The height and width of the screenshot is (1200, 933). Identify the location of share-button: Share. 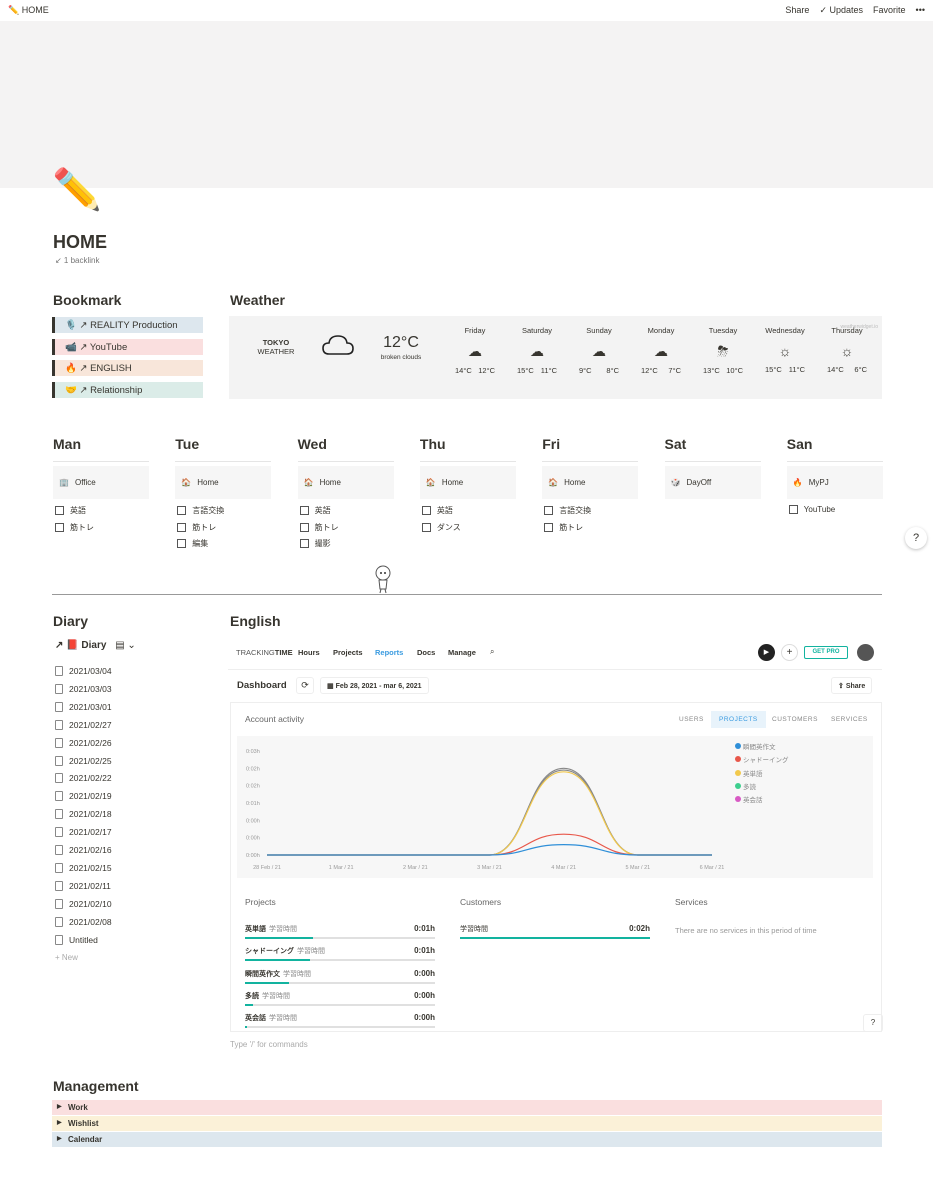
(797, 10).